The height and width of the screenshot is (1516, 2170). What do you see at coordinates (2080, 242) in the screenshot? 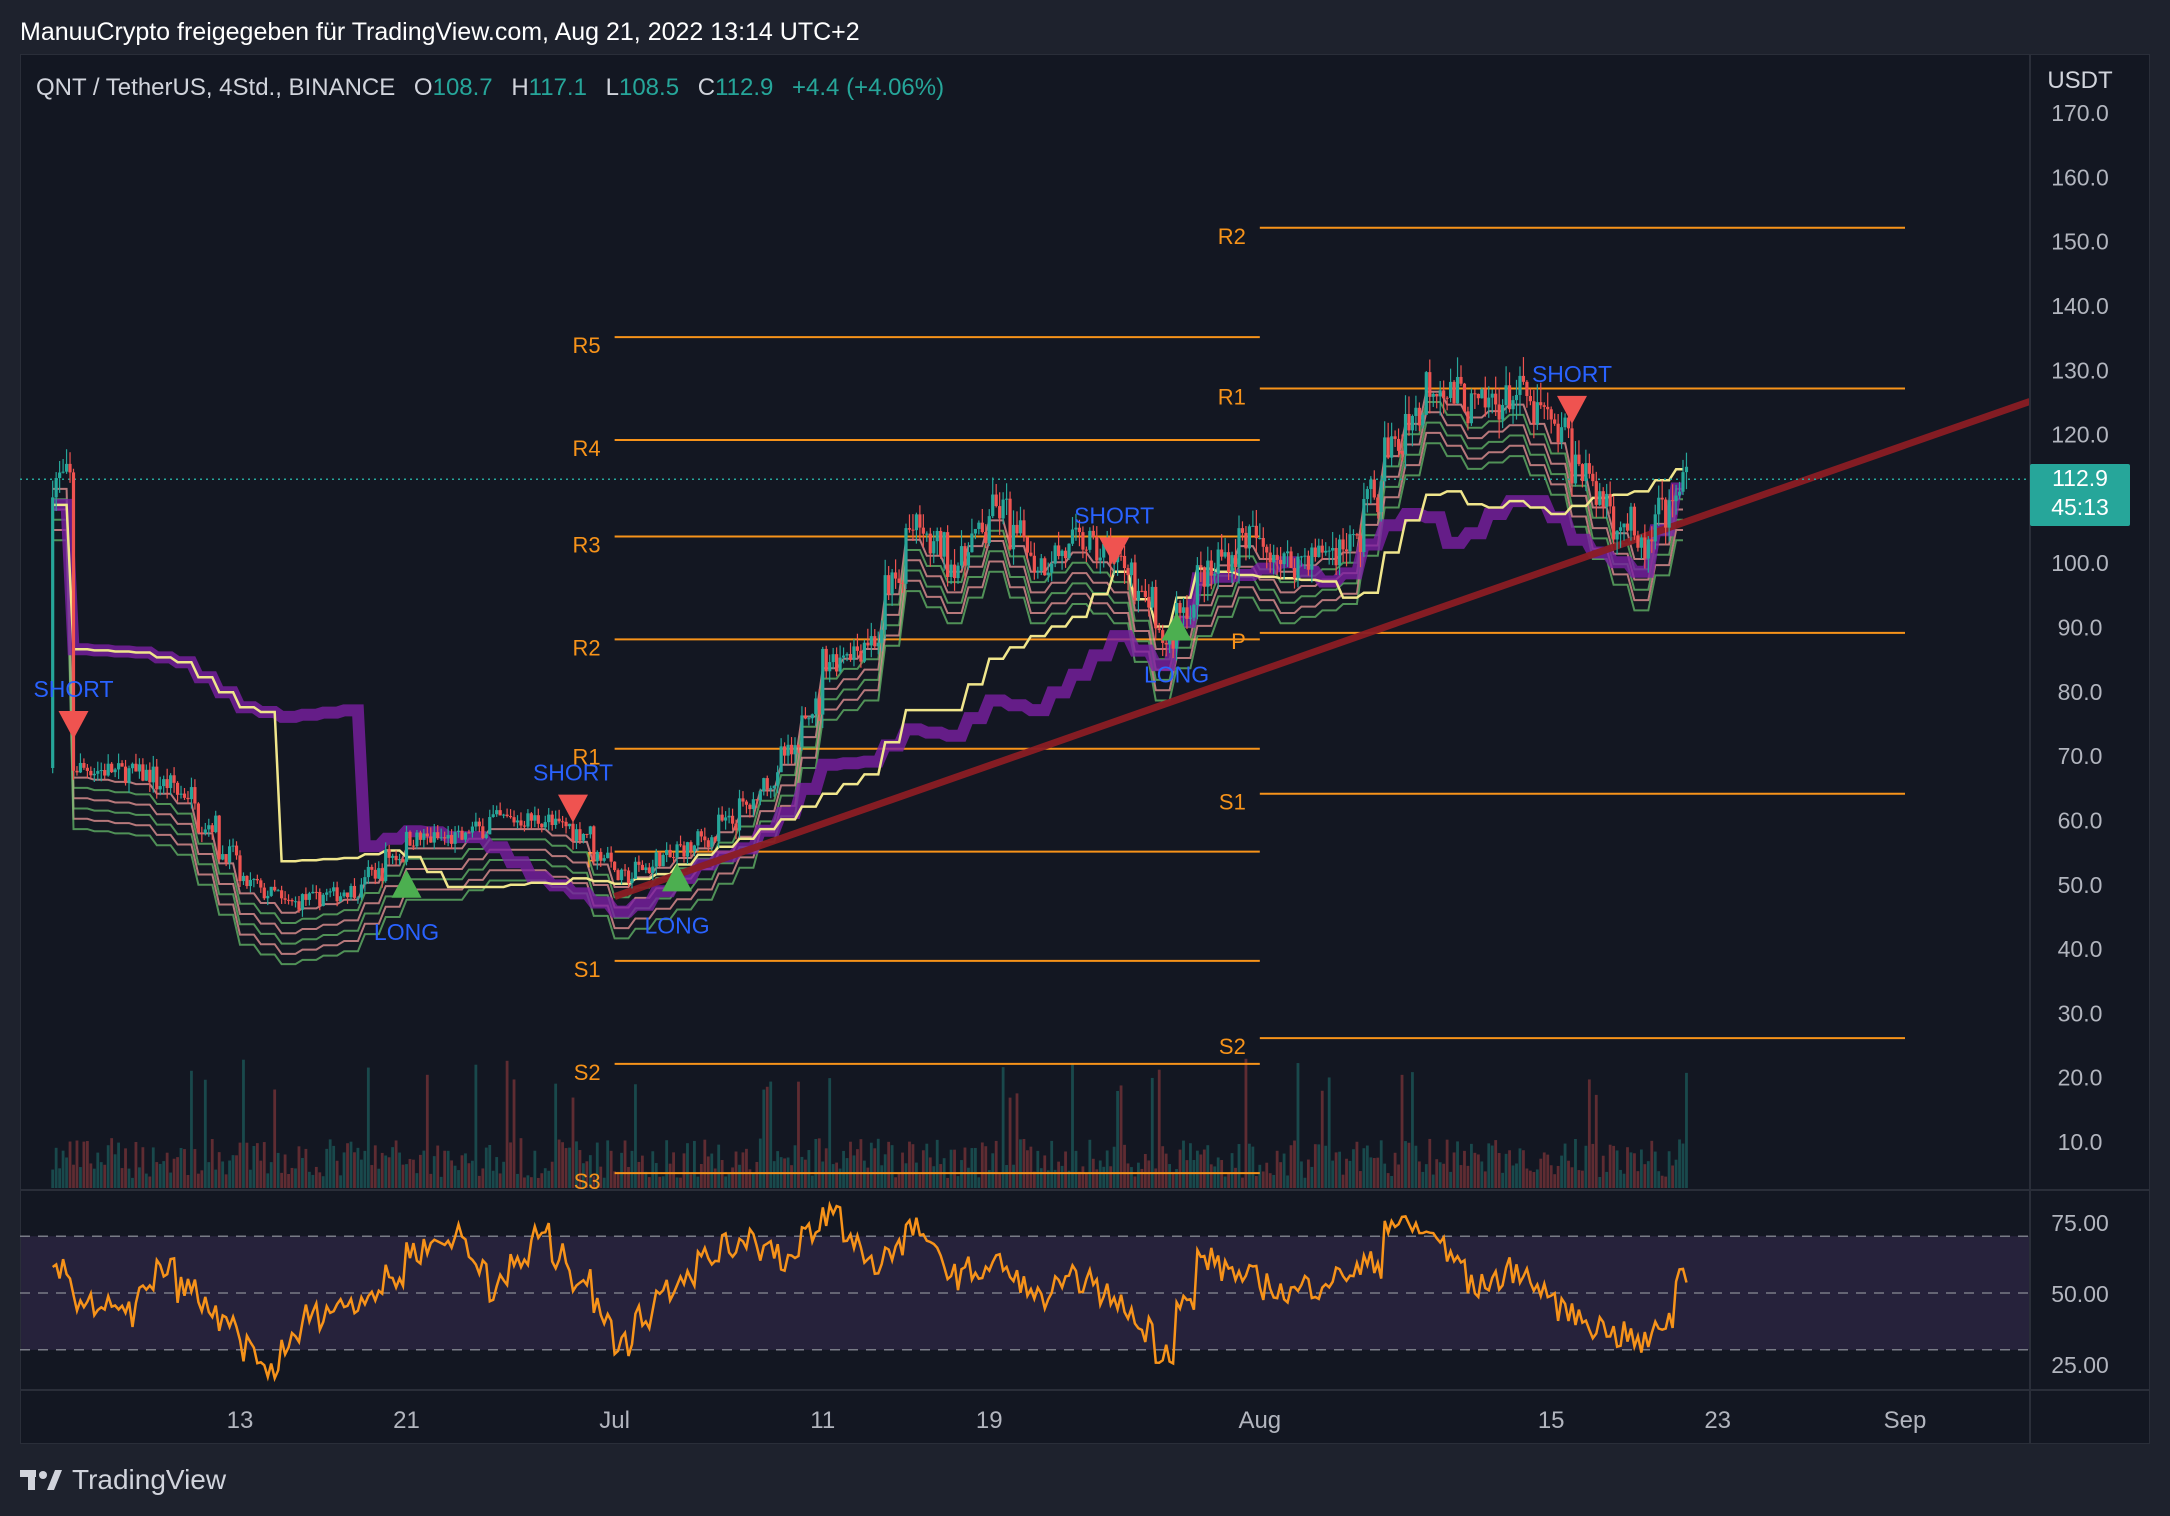
I see `price-tick-label: 150.0` at bounding box center [2080, 242].